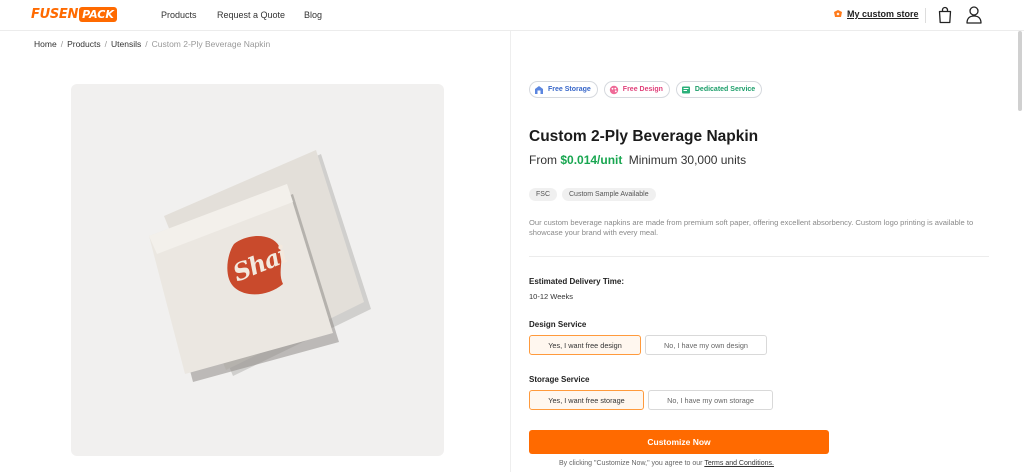 Image resolution: width=1024 pixels, height=472 pixels. What do you see at coordinates (609, 194) in the screenshot?
I see `tag-custom-sample: Custom Sample Available` at bounding box center [609, 194].